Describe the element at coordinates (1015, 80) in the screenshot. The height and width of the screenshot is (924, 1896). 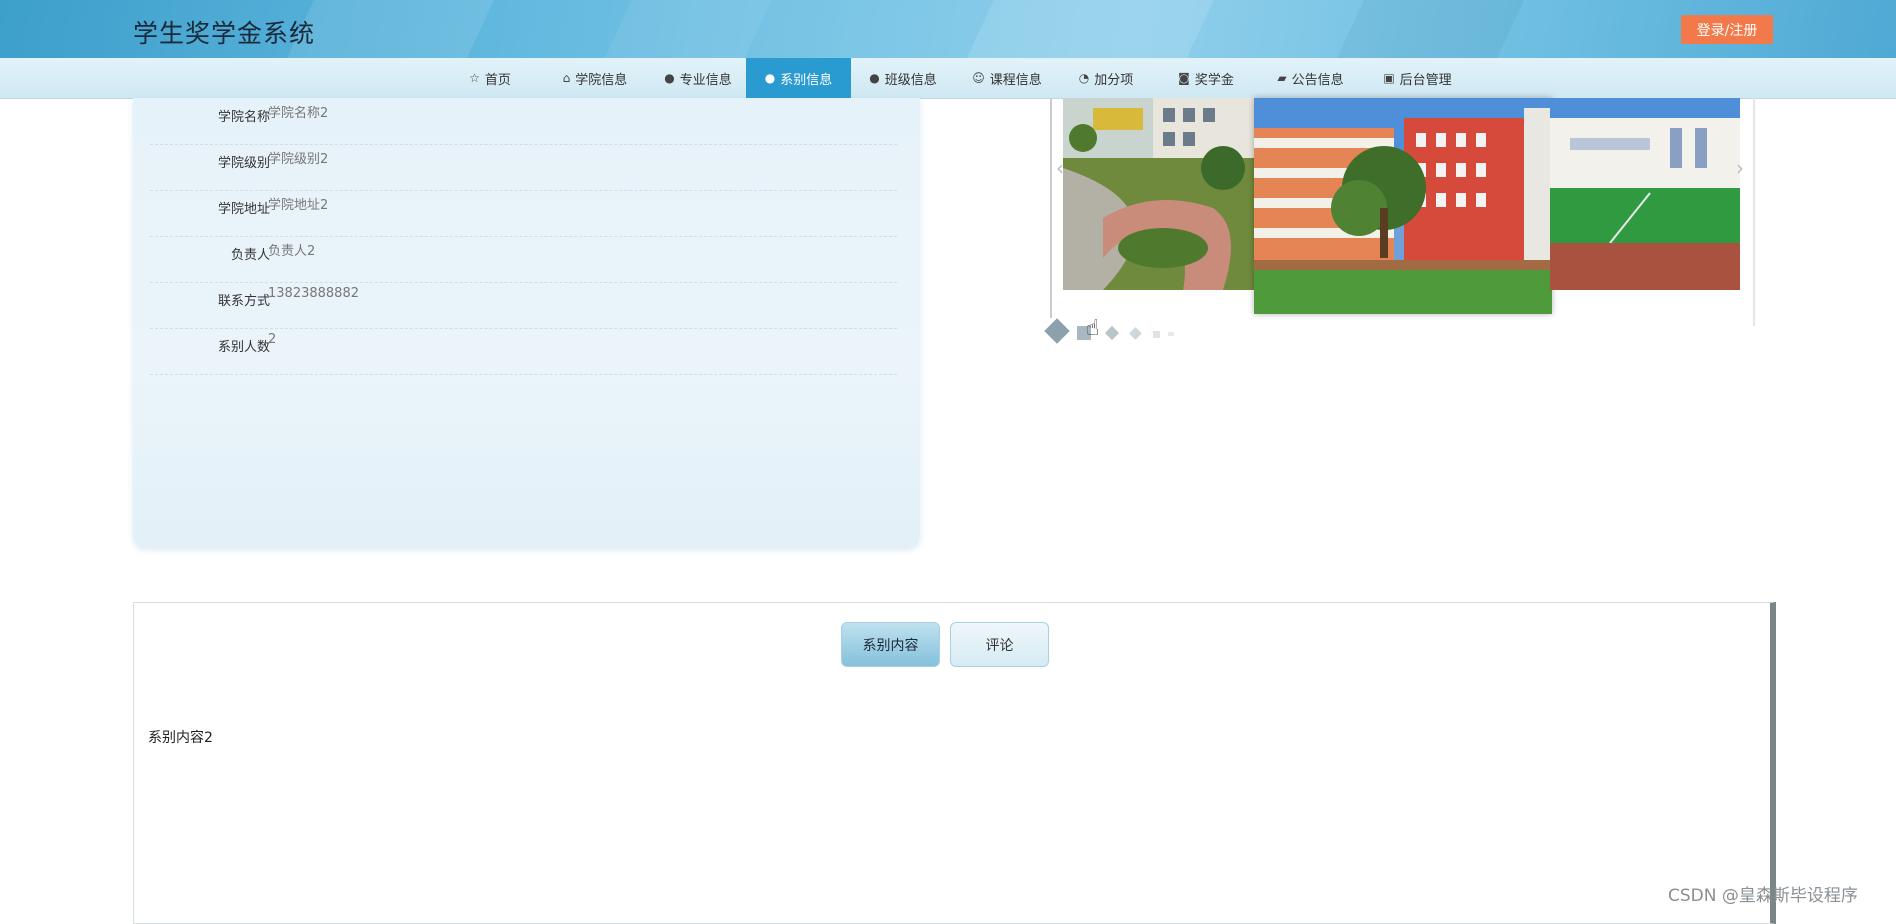
I see `nav-item-label: 课程信息` at that location.